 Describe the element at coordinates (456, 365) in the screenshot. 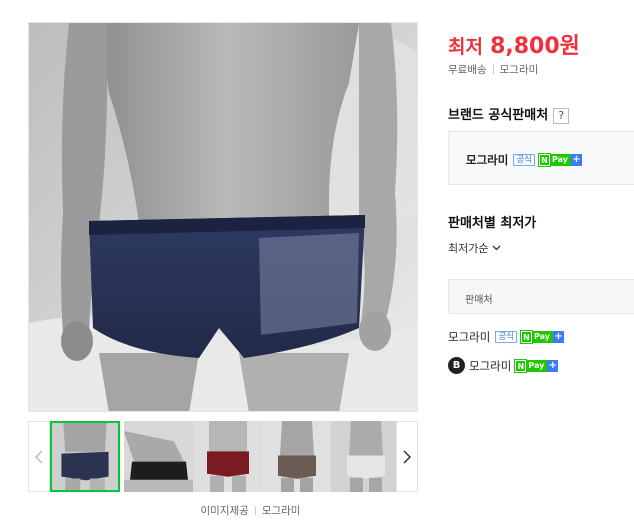

I see `brand-b-icon: B` at that location.